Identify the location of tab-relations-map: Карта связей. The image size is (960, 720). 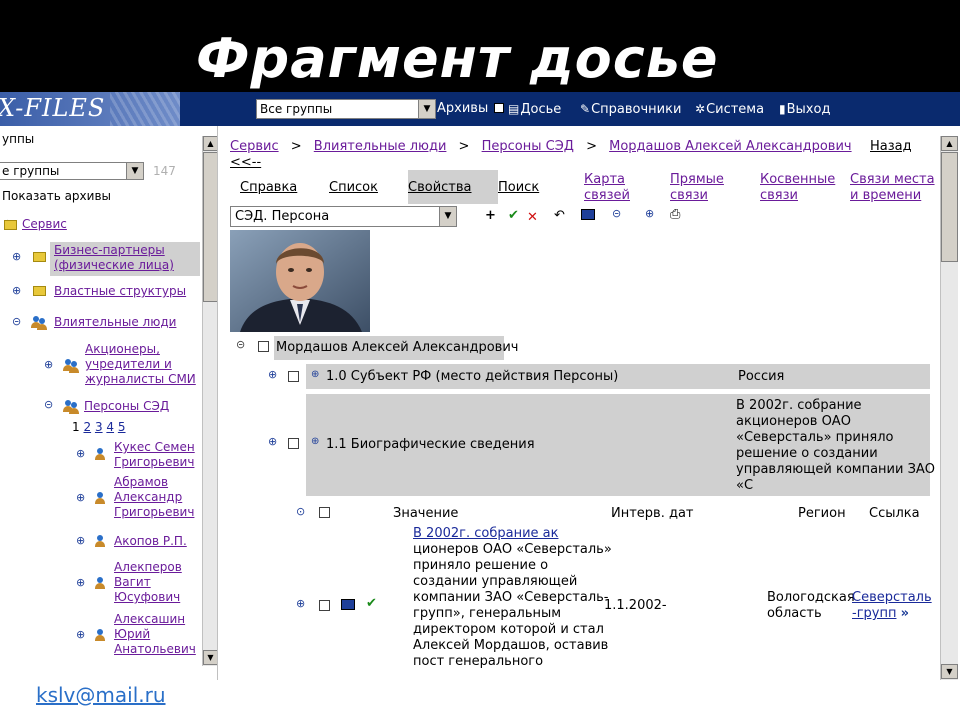
(607, 188).